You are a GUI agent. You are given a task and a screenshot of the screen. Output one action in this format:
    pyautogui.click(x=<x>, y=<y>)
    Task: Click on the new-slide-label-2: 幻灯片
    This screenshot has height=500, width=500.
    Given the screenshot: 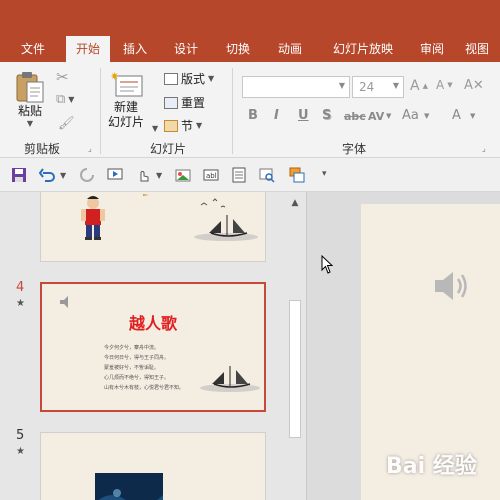 What is the action you would take?
    pyautogui.click(x=126, y=122)
    